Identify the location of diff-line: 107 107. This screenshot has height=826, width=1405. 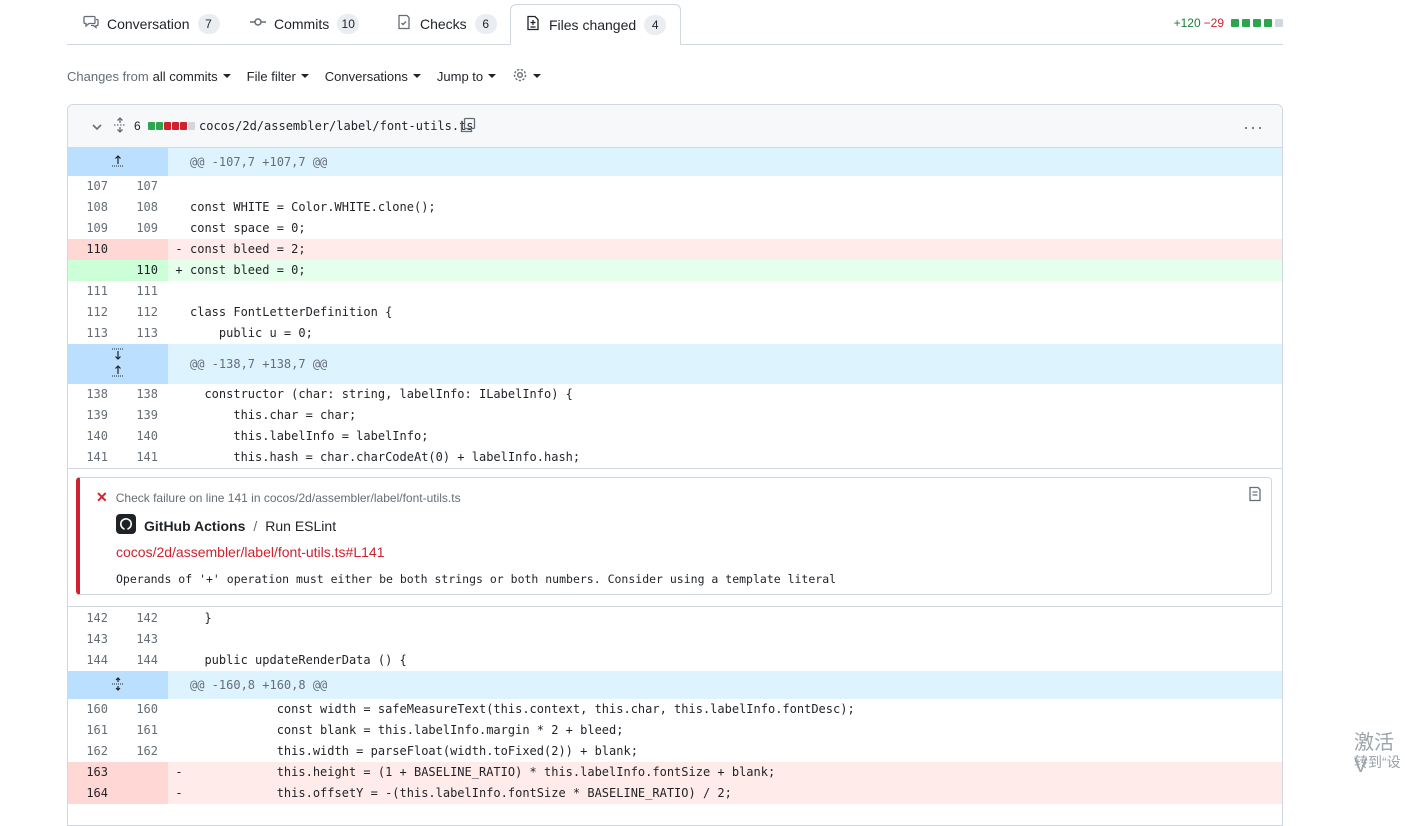
(675, 186).